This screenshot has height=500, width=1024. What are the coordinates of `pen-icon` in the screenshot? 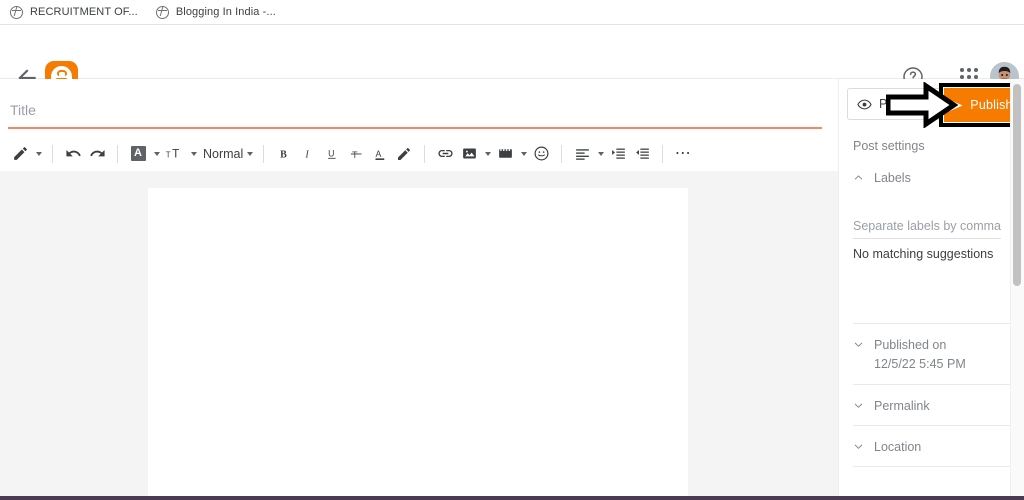 It's located at (20, 154).